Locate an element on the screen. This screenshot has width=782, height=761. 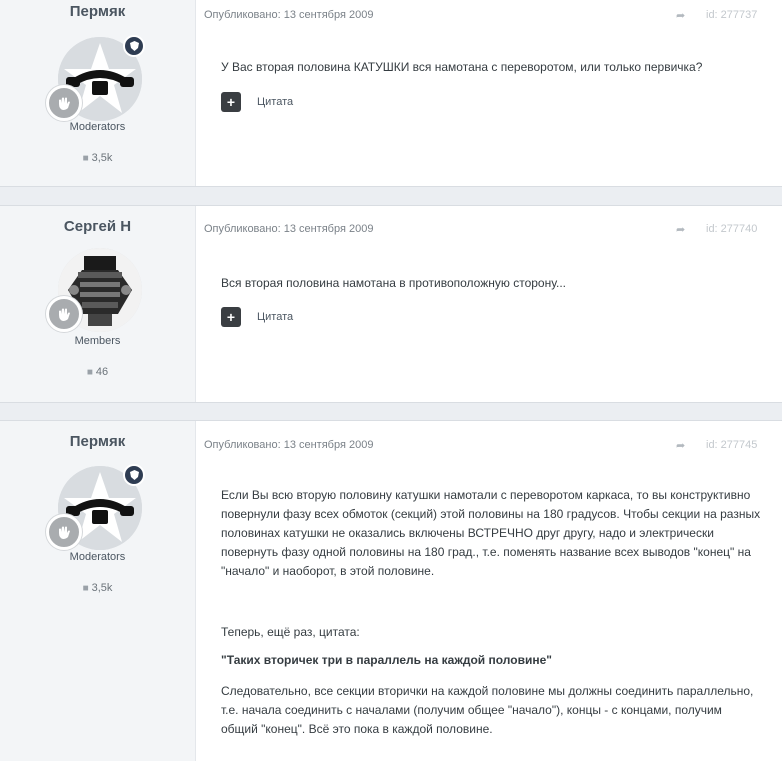
post-id: id: 277745 is located at coordinates (732, 445).